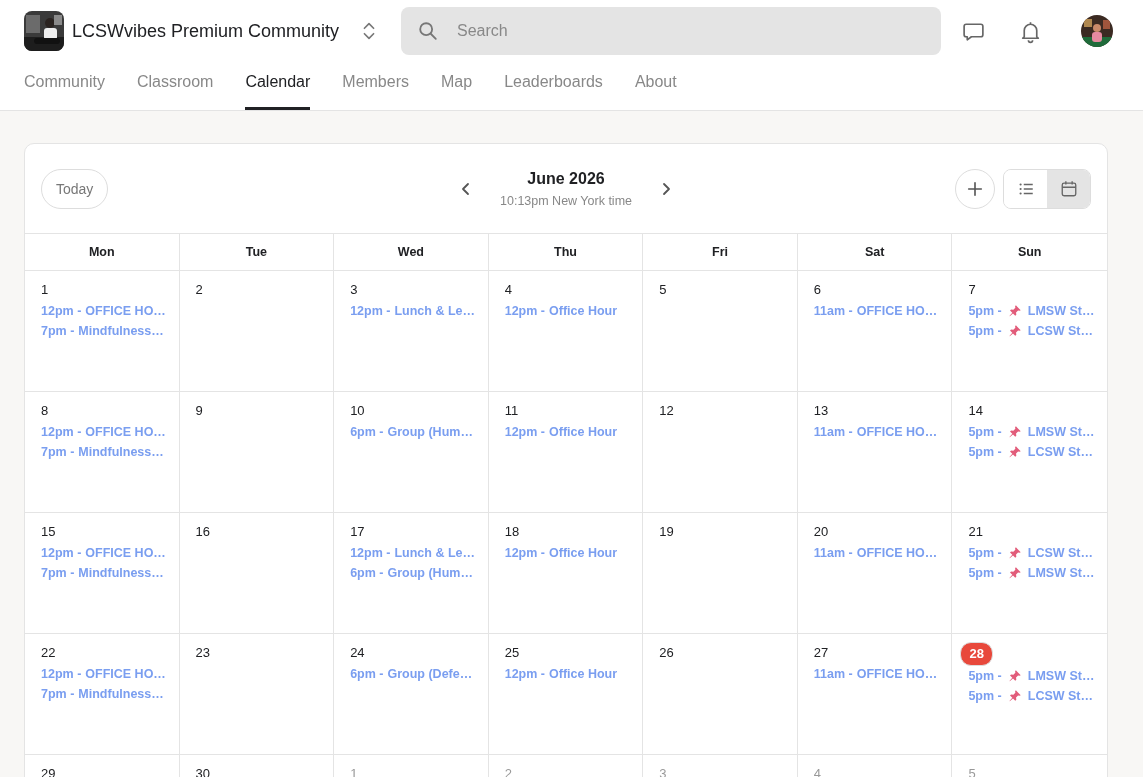 Image resolution: width=1143 pixels, height=777 pixels. I want to click on day-number: 23, so click(203, 653).